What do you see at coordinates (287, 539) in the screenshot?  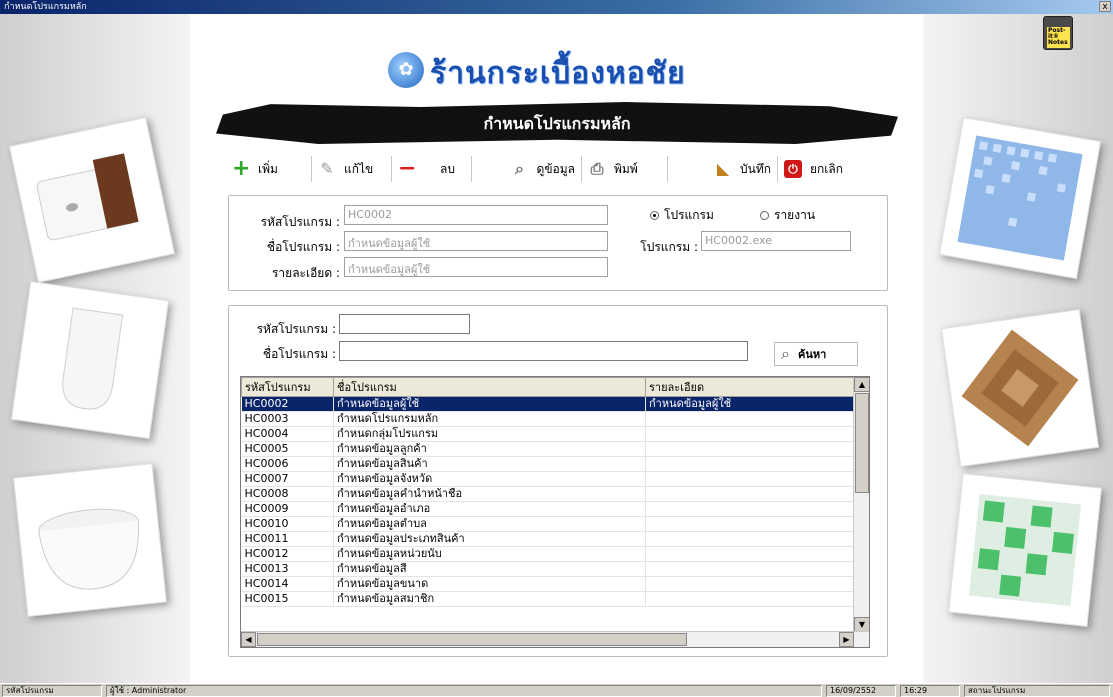 I see `table-cell: HC0011` at bounding box center [287, 539].